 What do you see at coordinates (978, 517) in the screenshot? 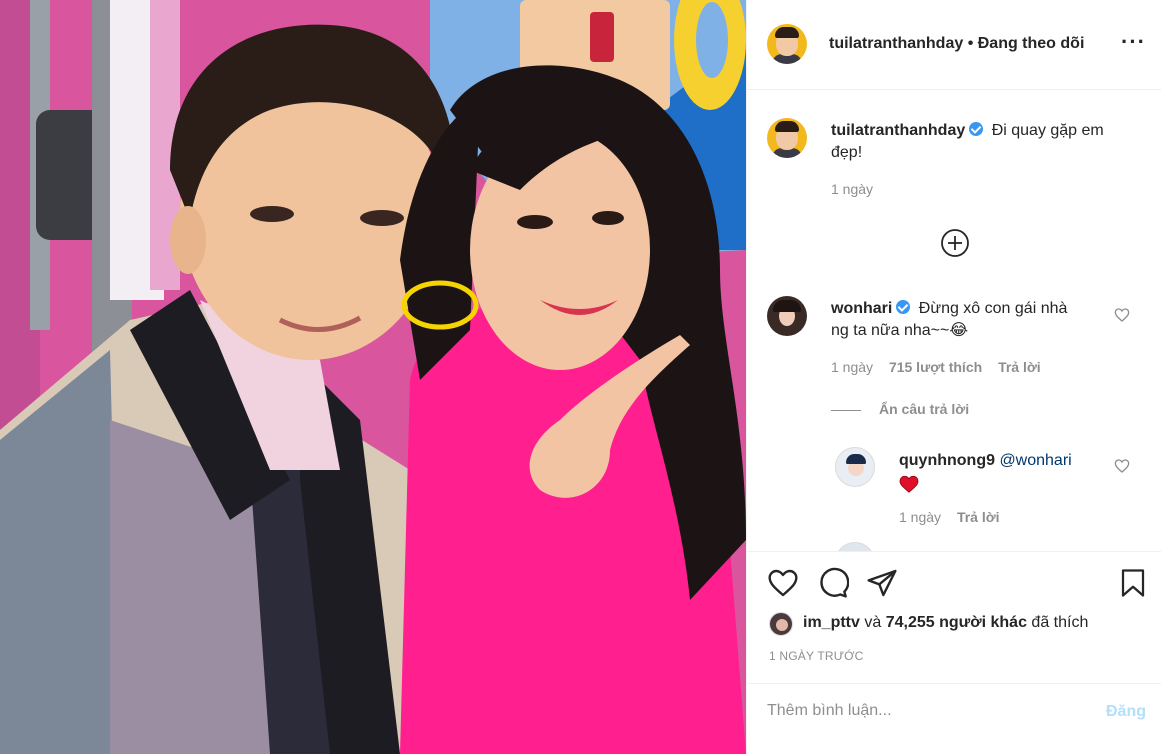
I see `reply-reply-button: Trả lời` at bounding box center [978, 517].